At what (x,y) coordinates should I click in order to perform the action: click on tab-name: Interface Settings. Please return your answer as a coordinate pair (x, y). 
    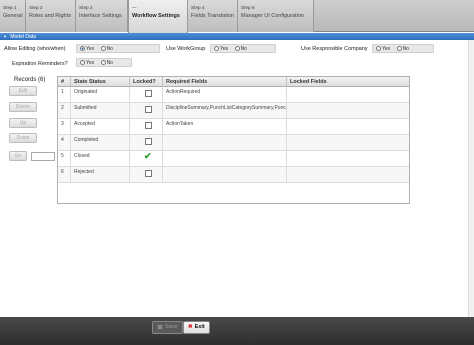
    Looking at the image, I should click on (100, 16).